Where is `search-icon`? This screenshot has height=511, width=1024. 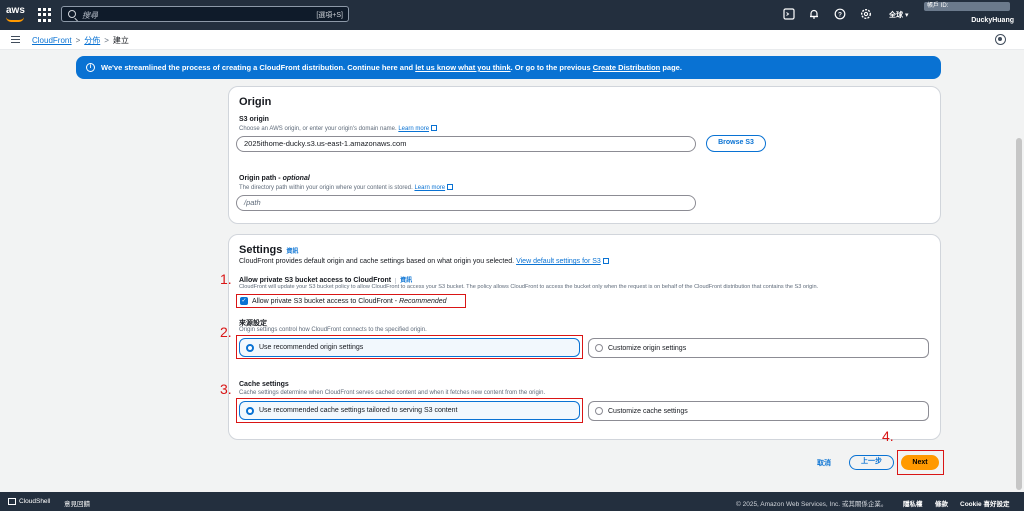
search-icon is located at coordinates (72, 14).